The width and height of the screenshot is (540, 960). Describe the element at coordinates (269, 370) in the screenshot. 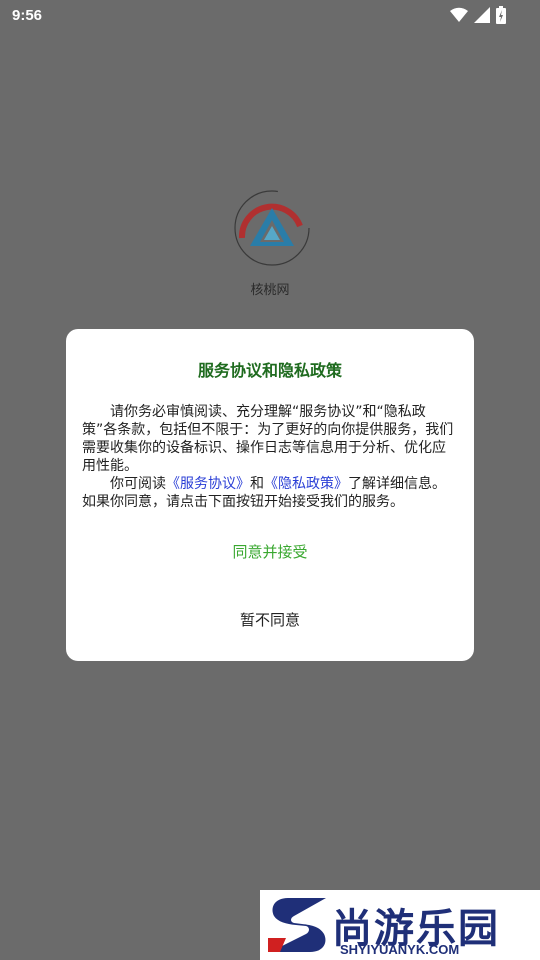

I see `dialog-title: 服务协议和隐私政策` at that location.